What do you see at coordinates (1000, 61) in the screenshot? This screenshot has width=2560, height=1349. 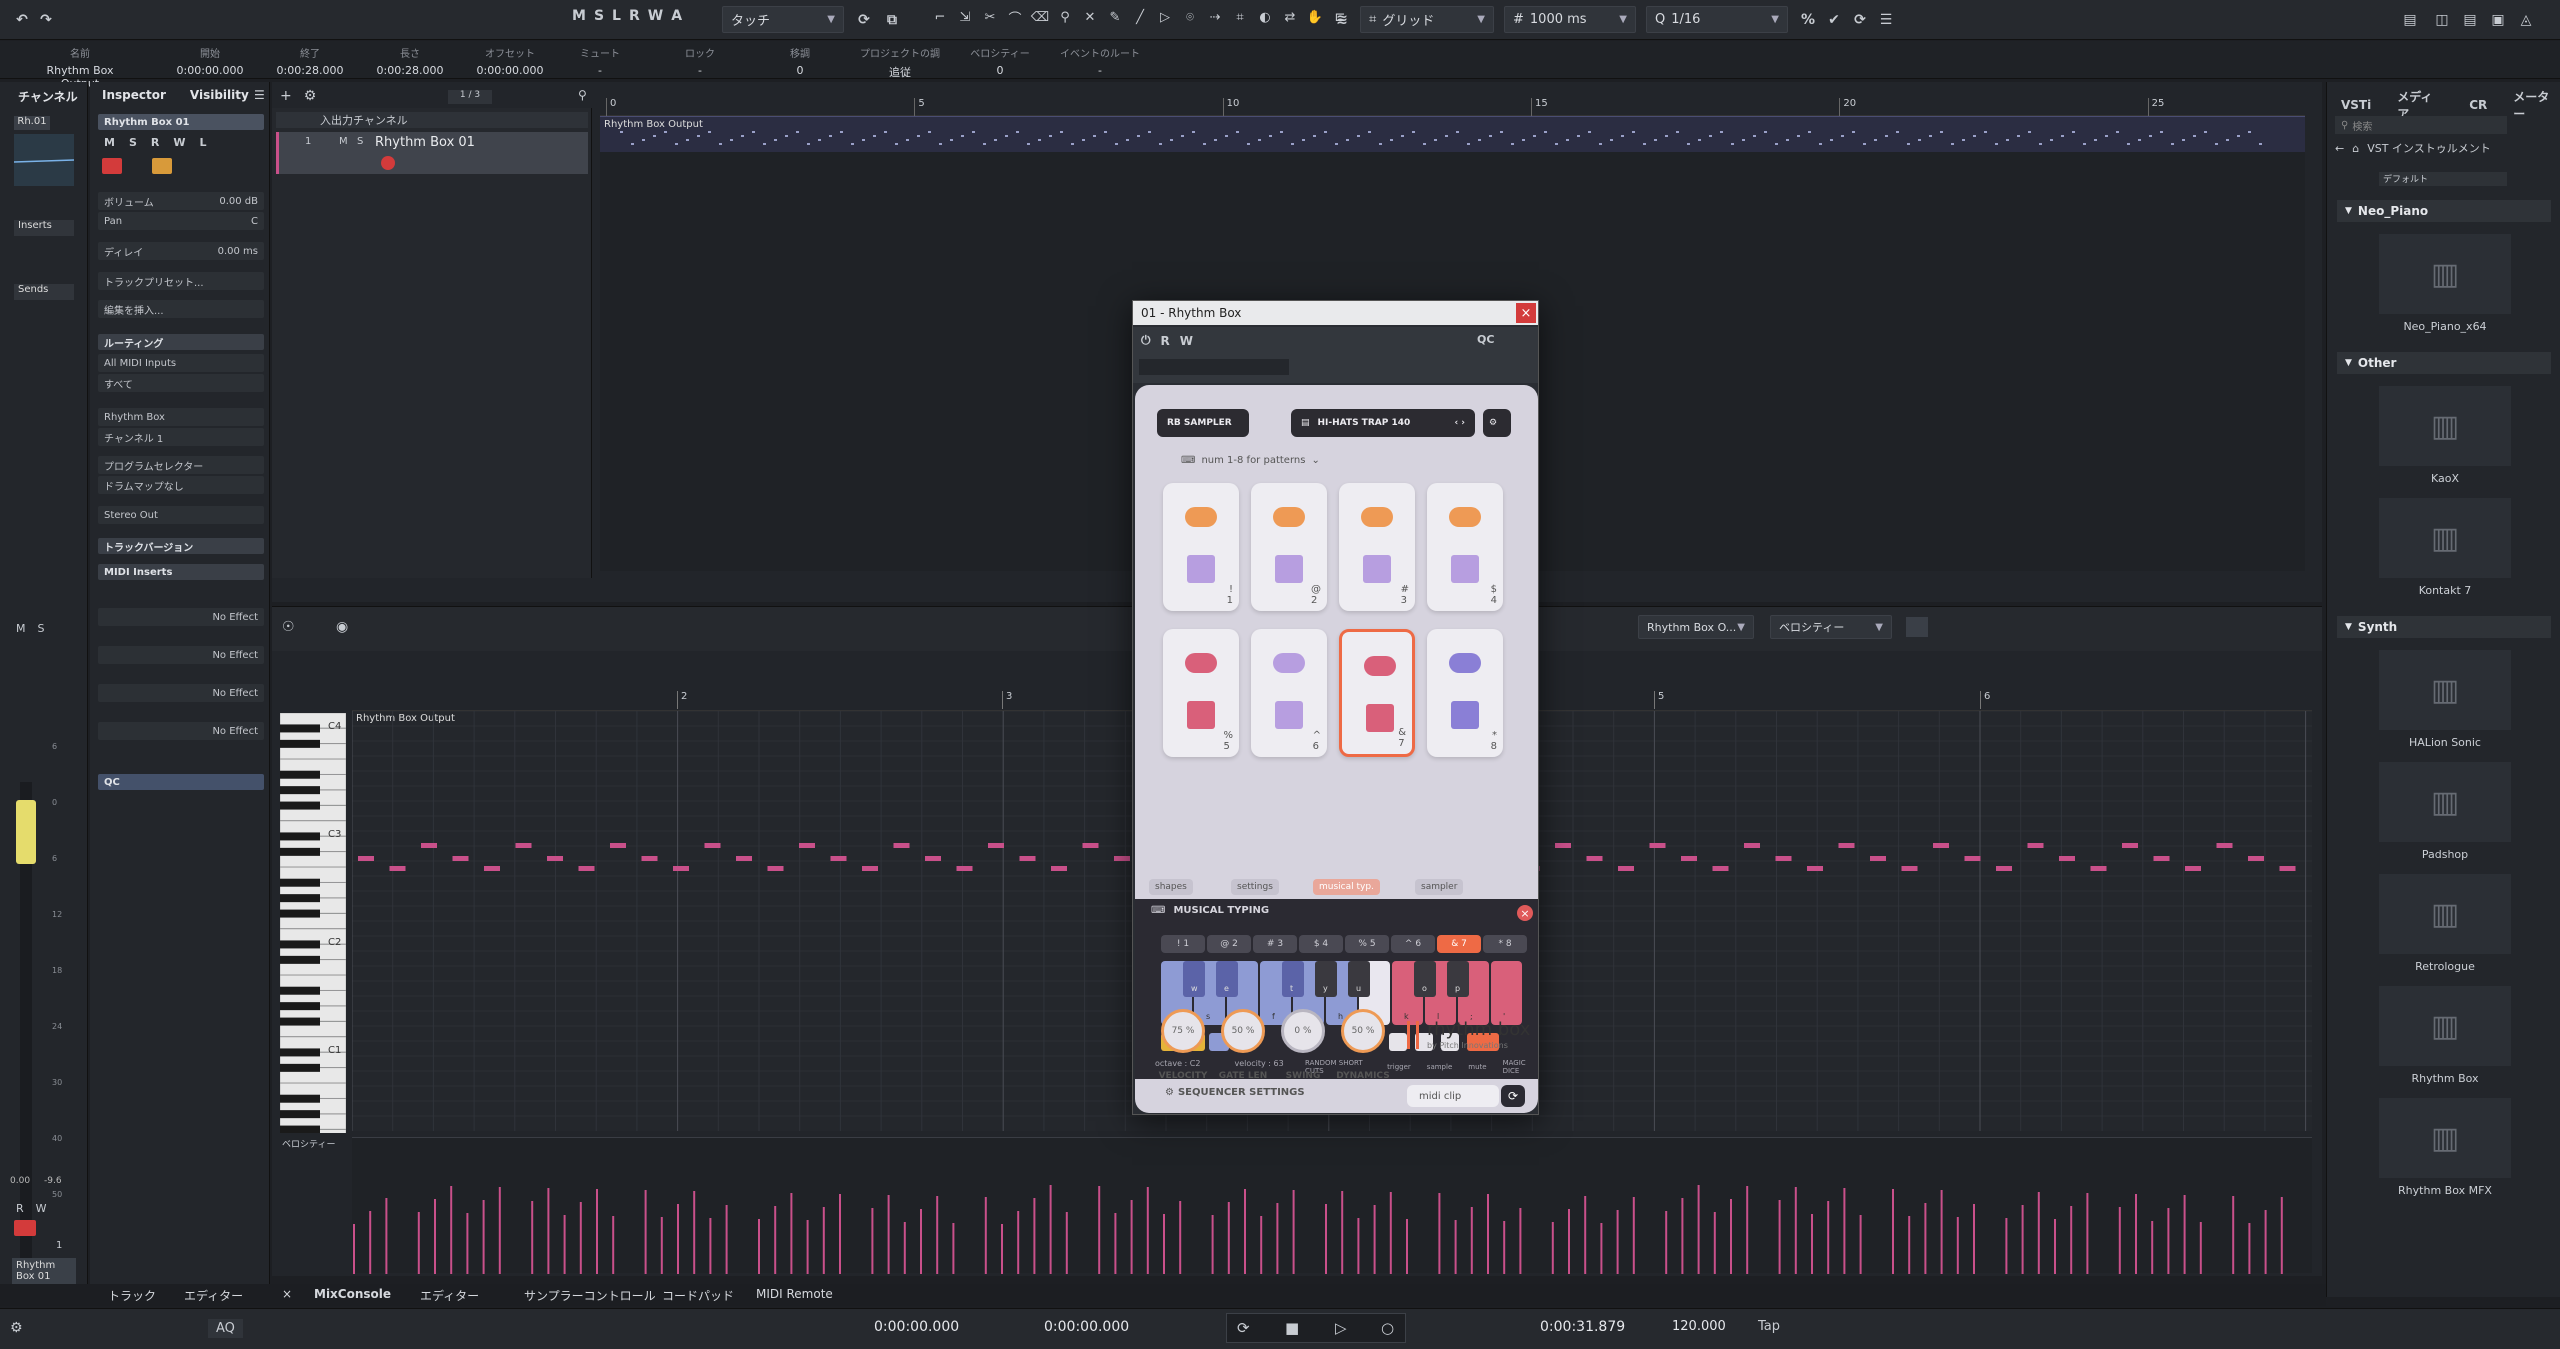 I see `info-field: ベロシティー 0` at bounding box center [1000, 61].